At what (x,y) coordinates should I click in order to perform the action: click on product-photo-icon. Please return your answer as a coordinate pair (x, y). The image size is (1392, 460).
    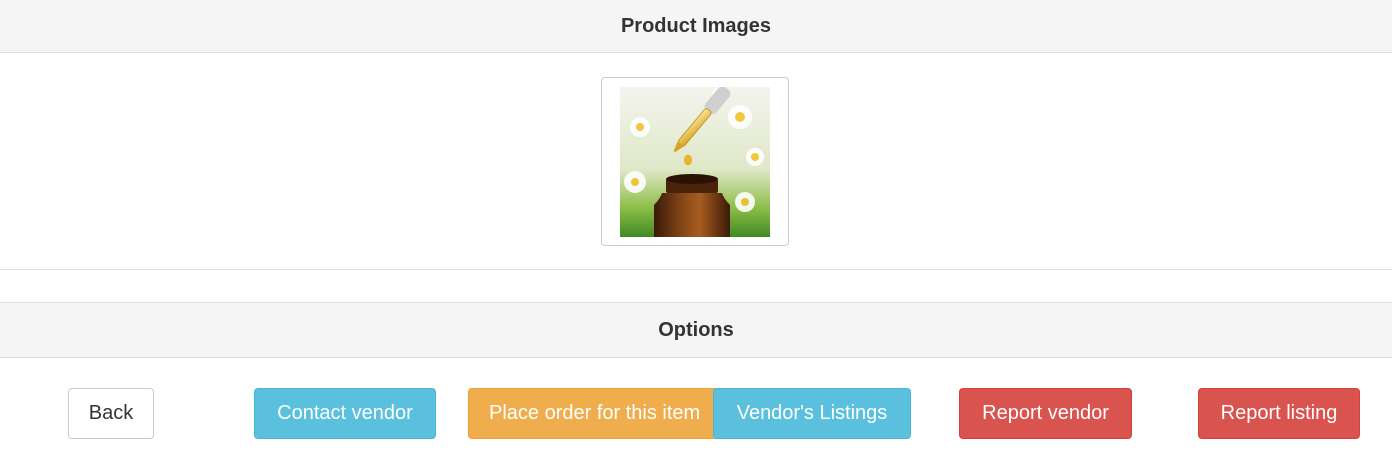
    Looking at the image, I should click on (695, 162).